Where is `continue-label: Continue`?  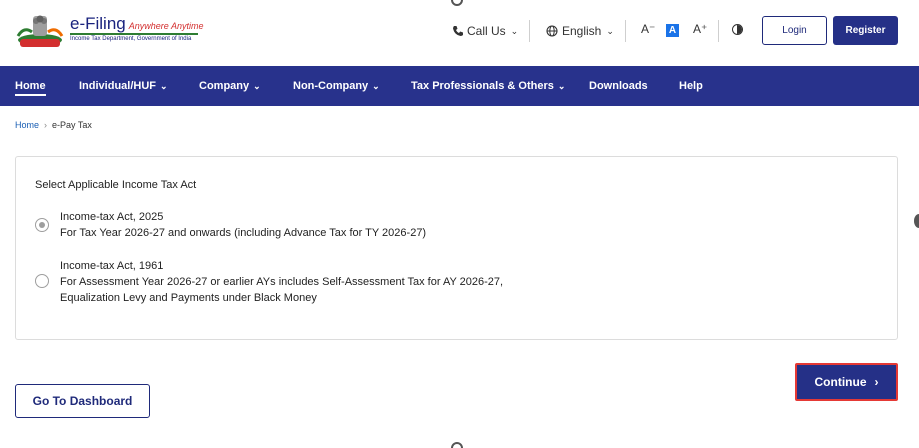 continue-label: Continue is located at coordinates (840, 382).